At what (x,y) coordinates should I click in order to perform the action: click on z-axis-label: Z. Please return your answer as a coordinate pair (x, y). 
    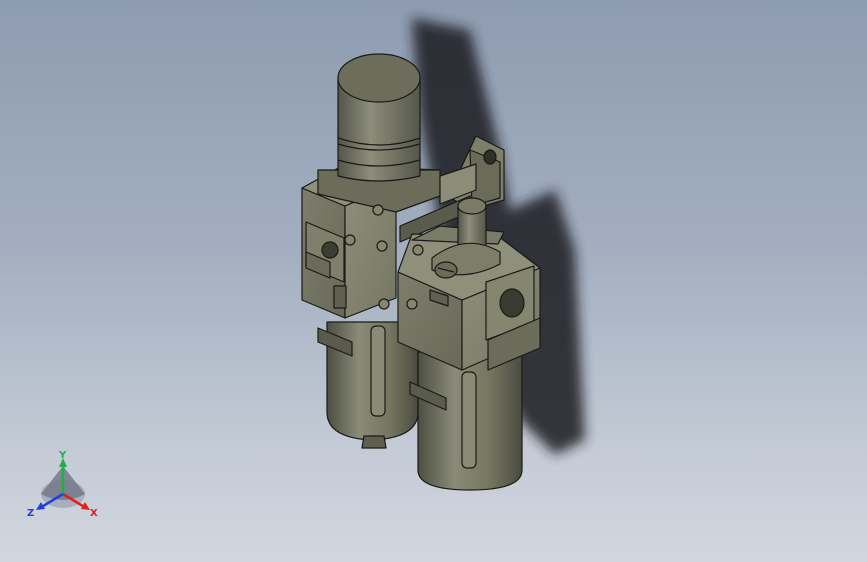
    Looking at the image, I should click on (30, 513).